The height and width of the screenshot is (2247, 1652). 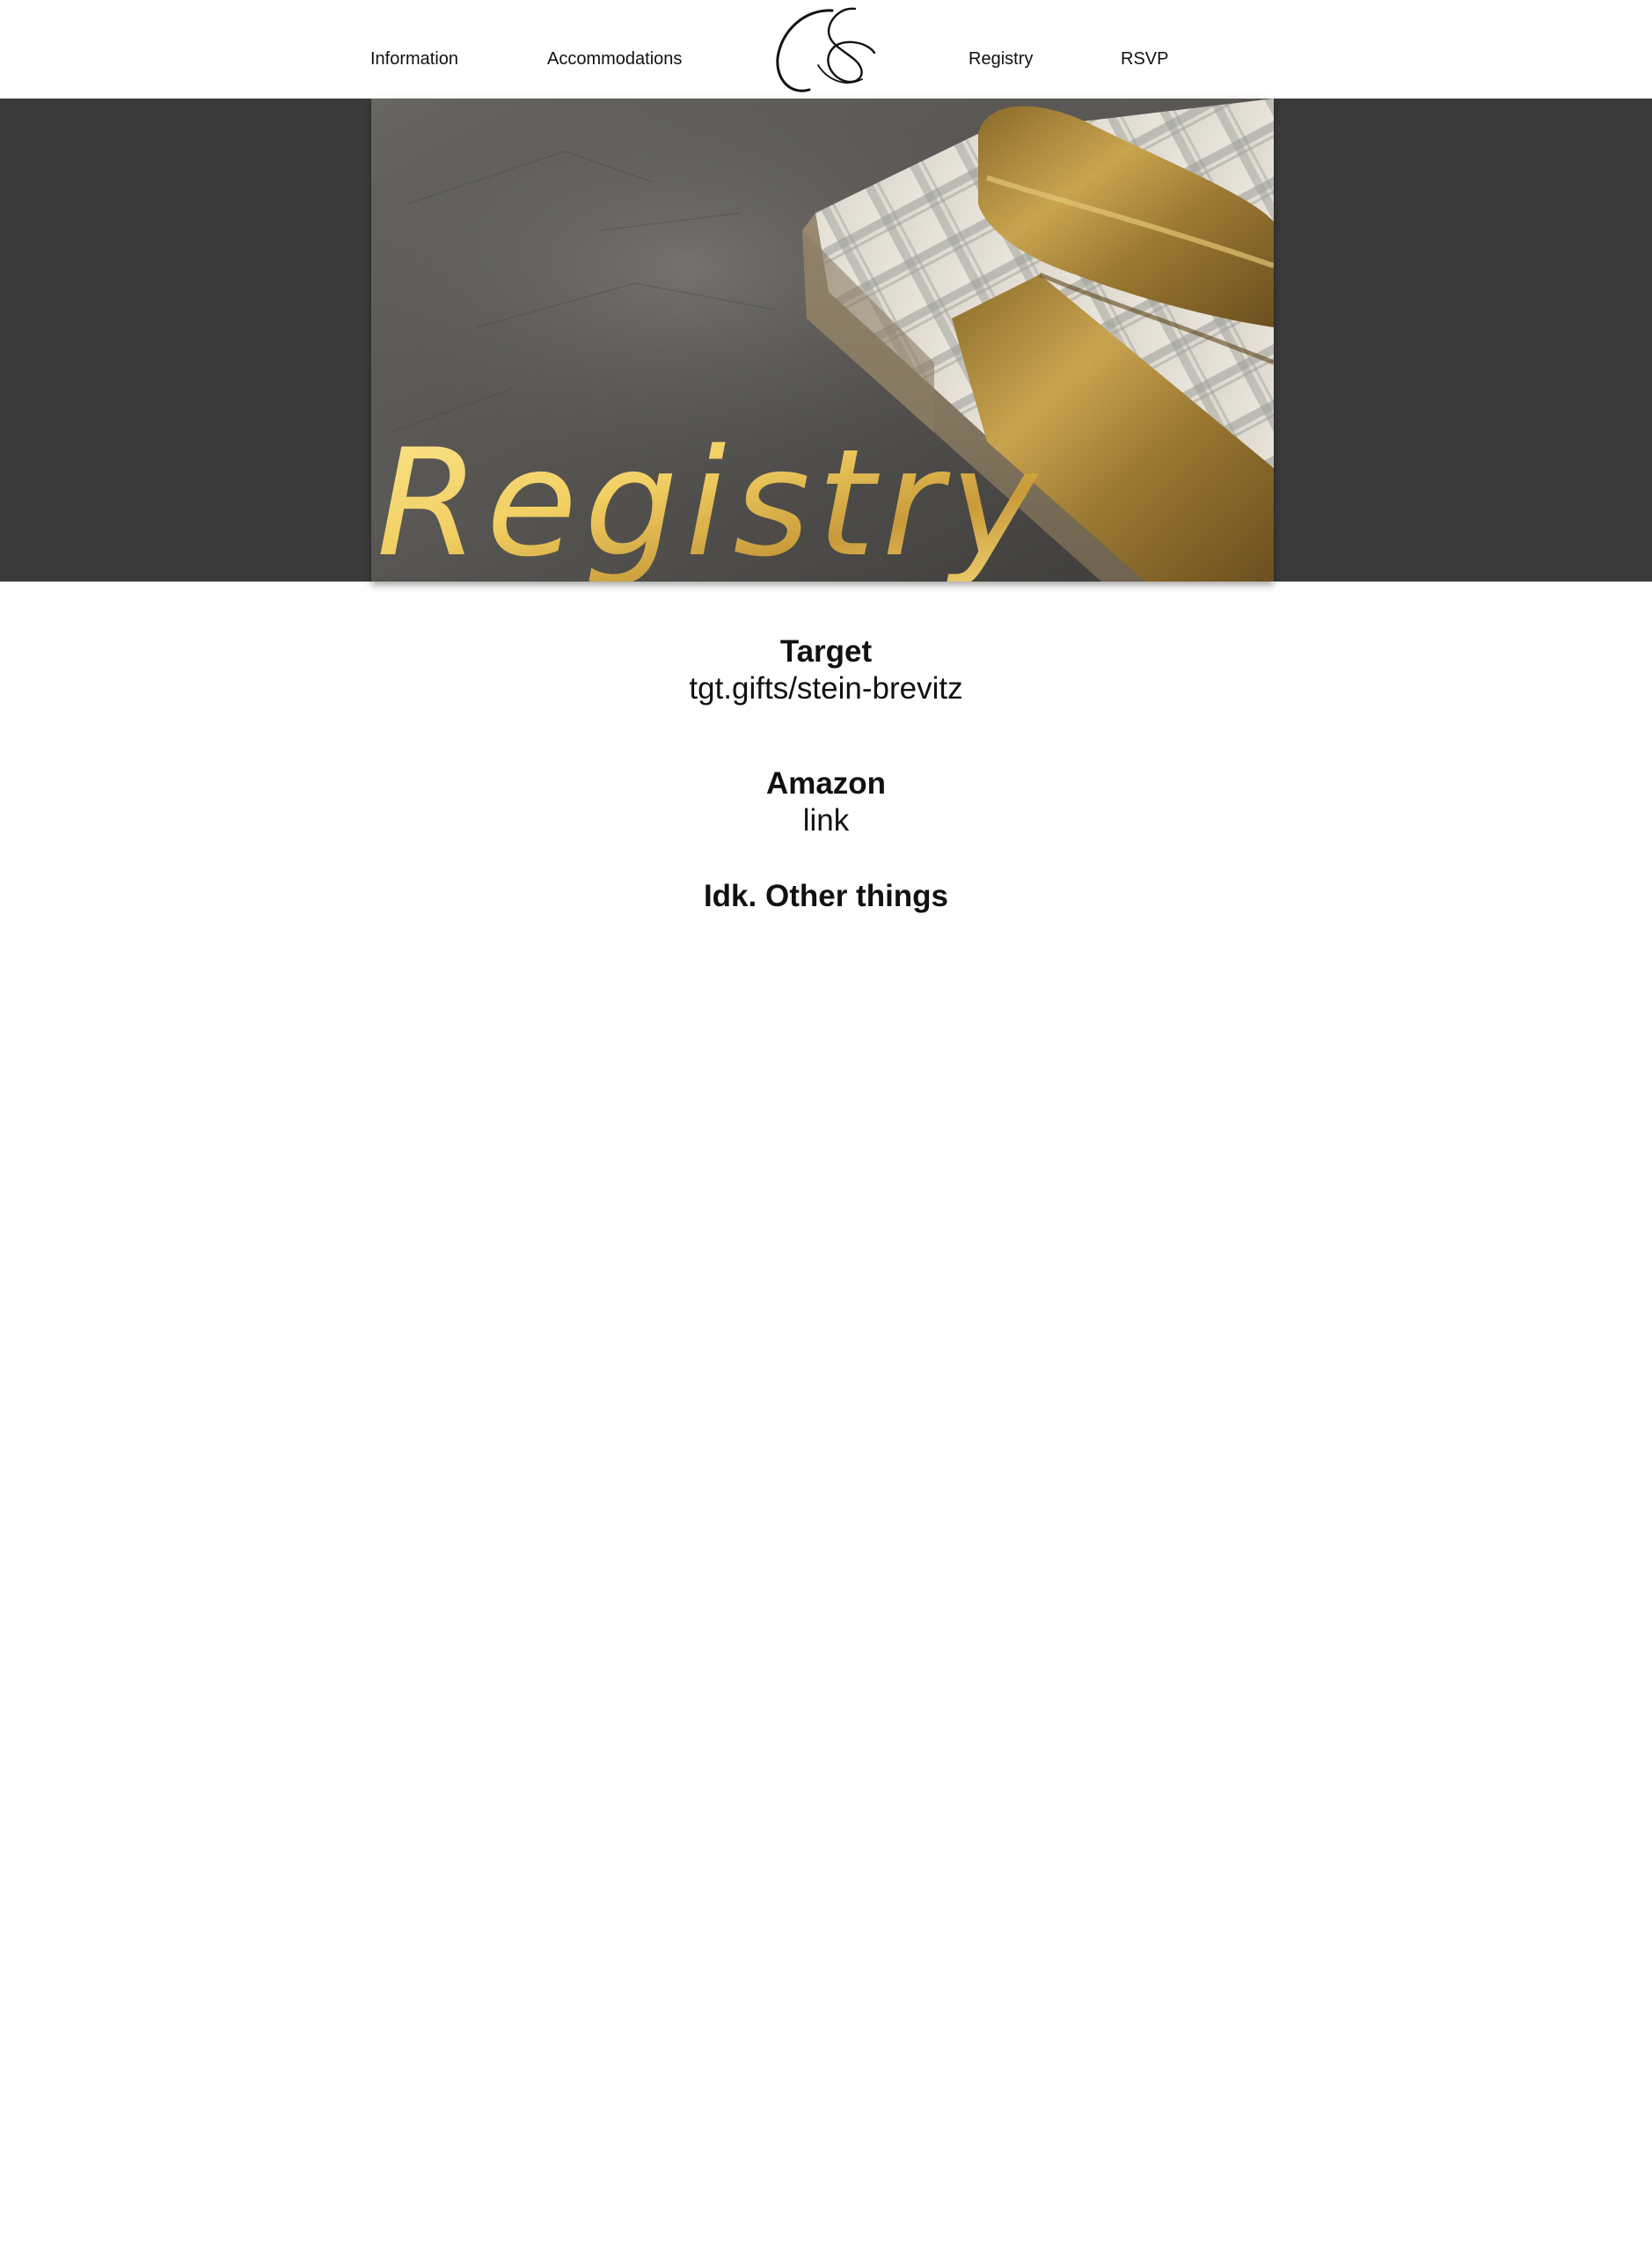 I want to click on nav-information-link: Information, so click(x=414, y=59).